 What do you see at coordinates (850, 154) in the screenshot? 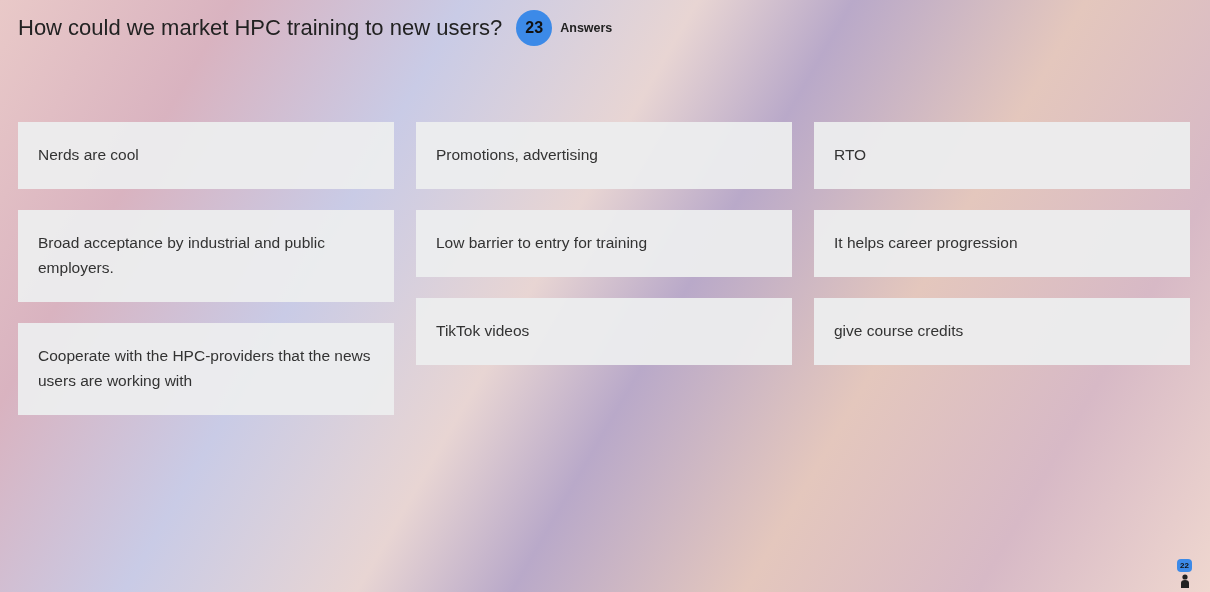
I see `answer-text: RTO` at bounding box center [850, 154].